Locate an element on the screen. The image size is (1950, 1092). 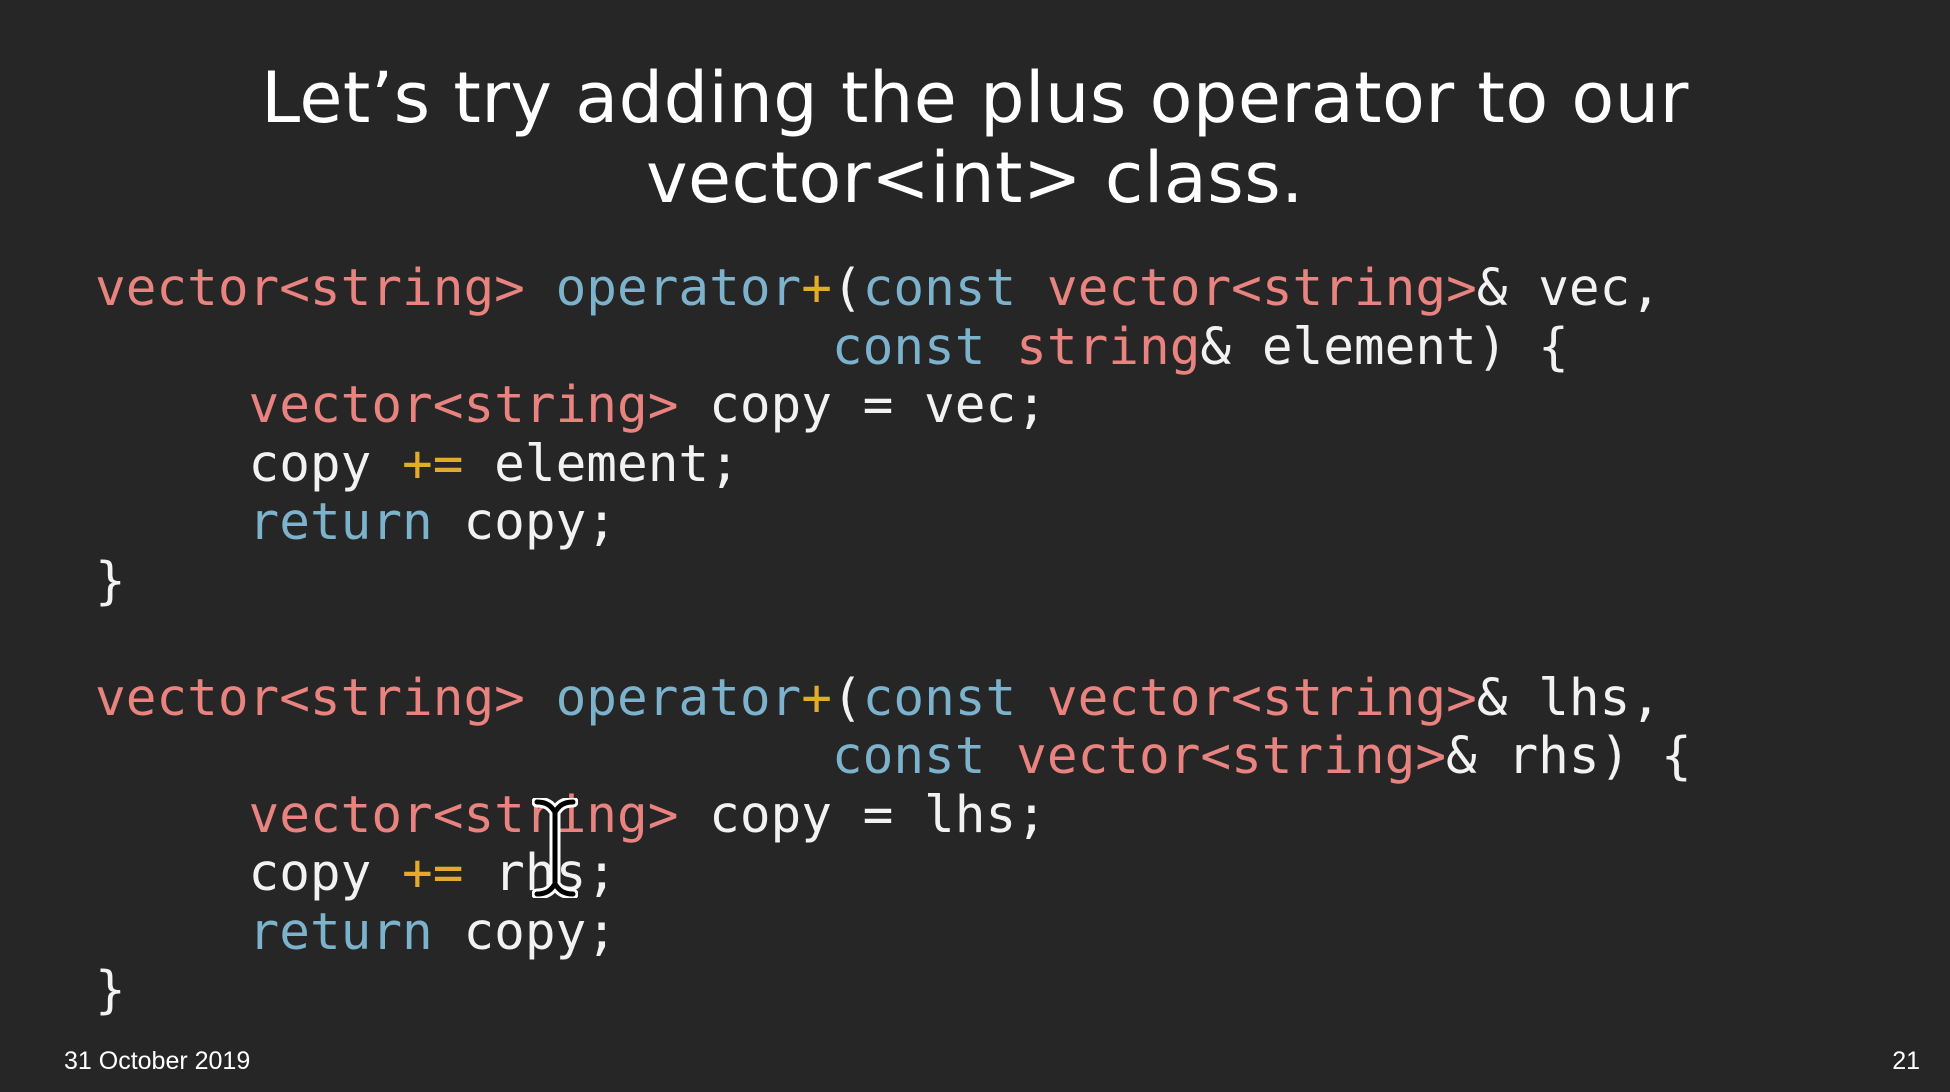
code-token-plain: copy = vec; is located at coordinates (862, 405).